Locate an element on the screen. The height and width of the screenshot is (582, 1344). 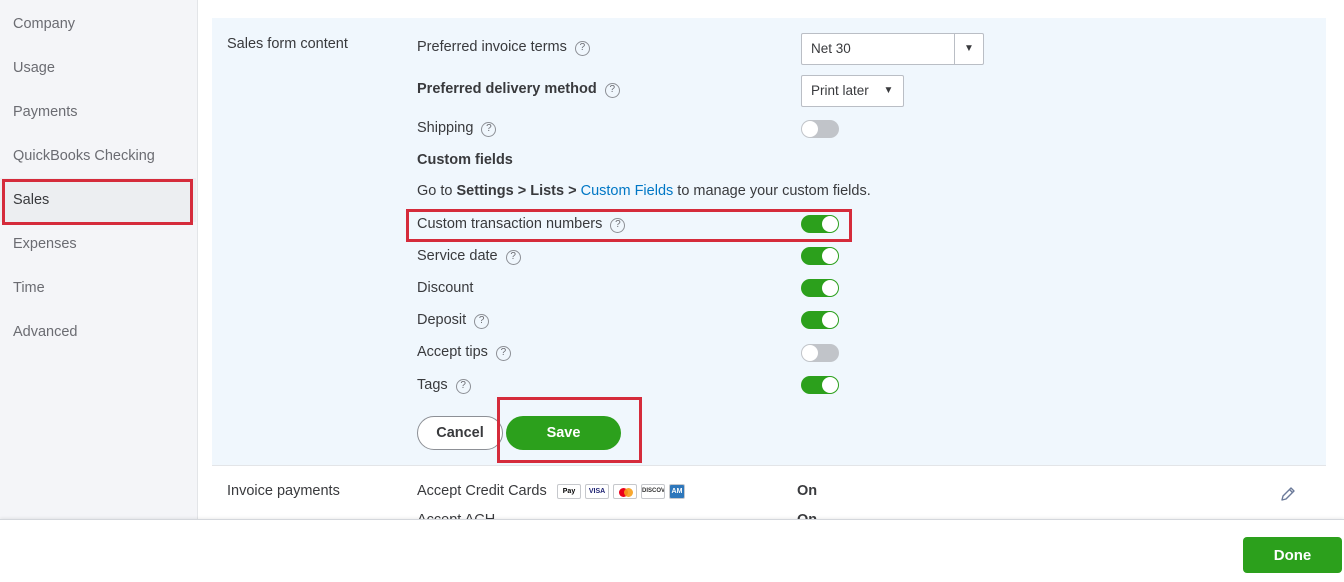
delivery-method-select: Print later ▼ is located at coordinates (852, 91).